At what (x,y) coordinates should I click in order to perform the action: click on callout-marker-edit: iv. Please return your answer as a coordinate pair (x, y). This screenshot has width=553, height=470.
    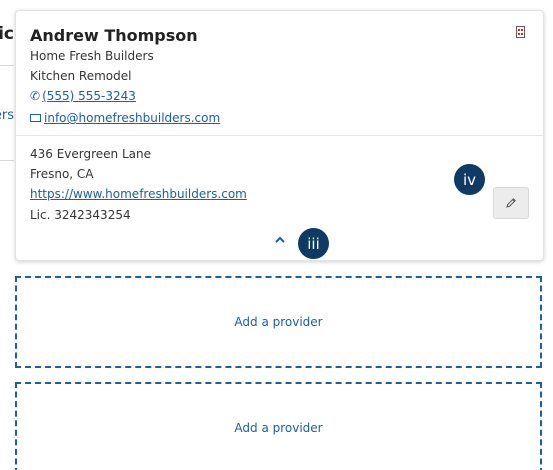
    Looking at the image, I should click on (469, 179).